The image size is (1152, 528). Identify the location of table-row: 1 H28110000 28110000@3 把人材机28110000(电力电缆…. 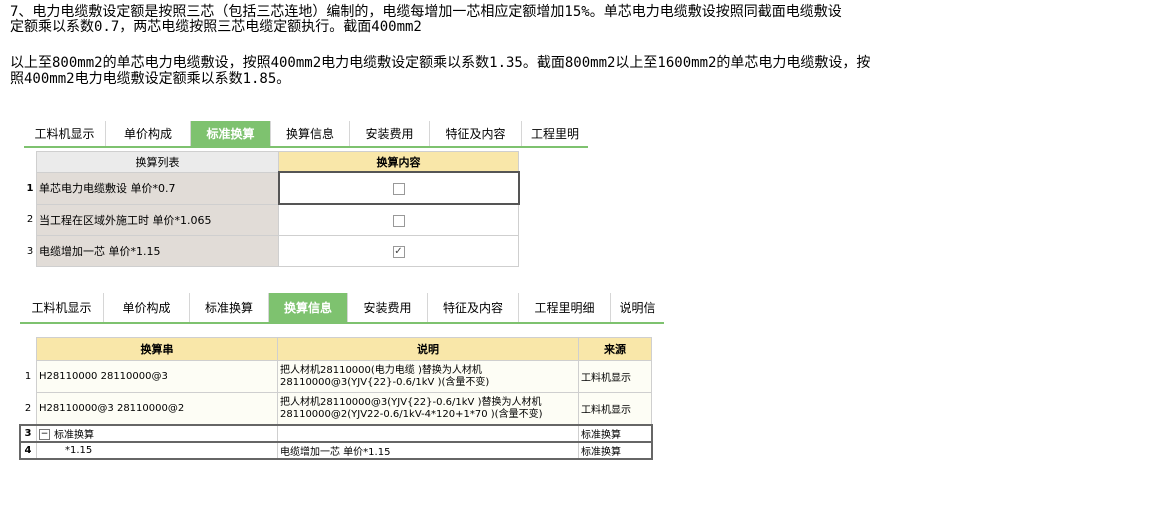
(336, 376).